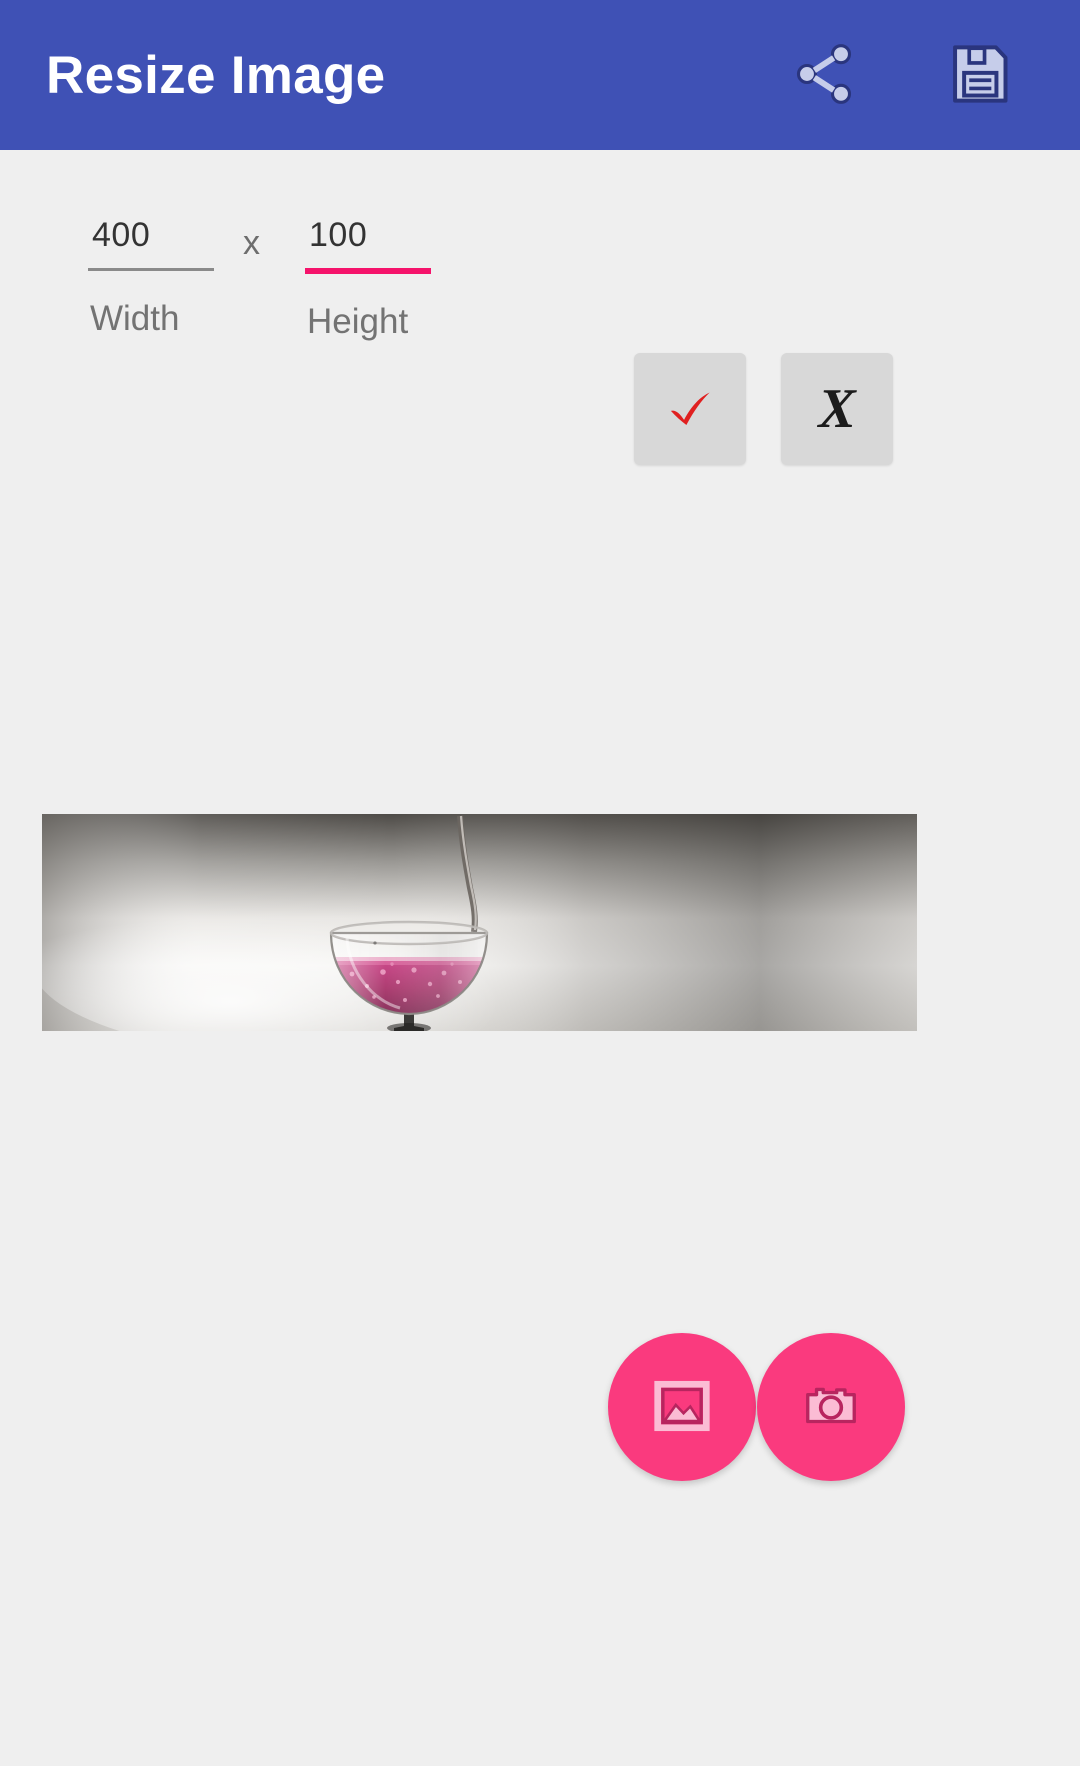  I want to click on width-field-group: 400 Width, so click(151, 275).